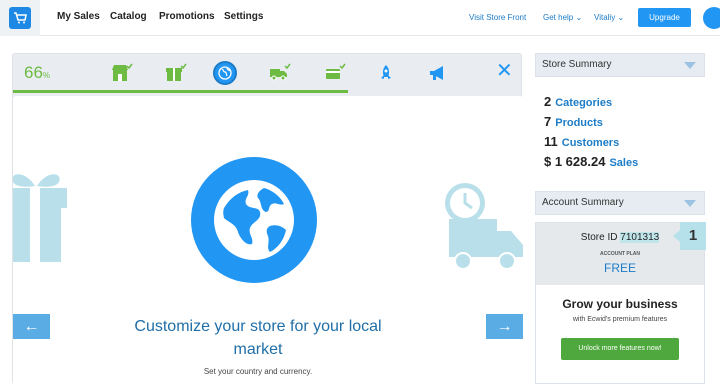 The image size is (720, 385). I want to click on sales-link: Sales, so click(623, 163).